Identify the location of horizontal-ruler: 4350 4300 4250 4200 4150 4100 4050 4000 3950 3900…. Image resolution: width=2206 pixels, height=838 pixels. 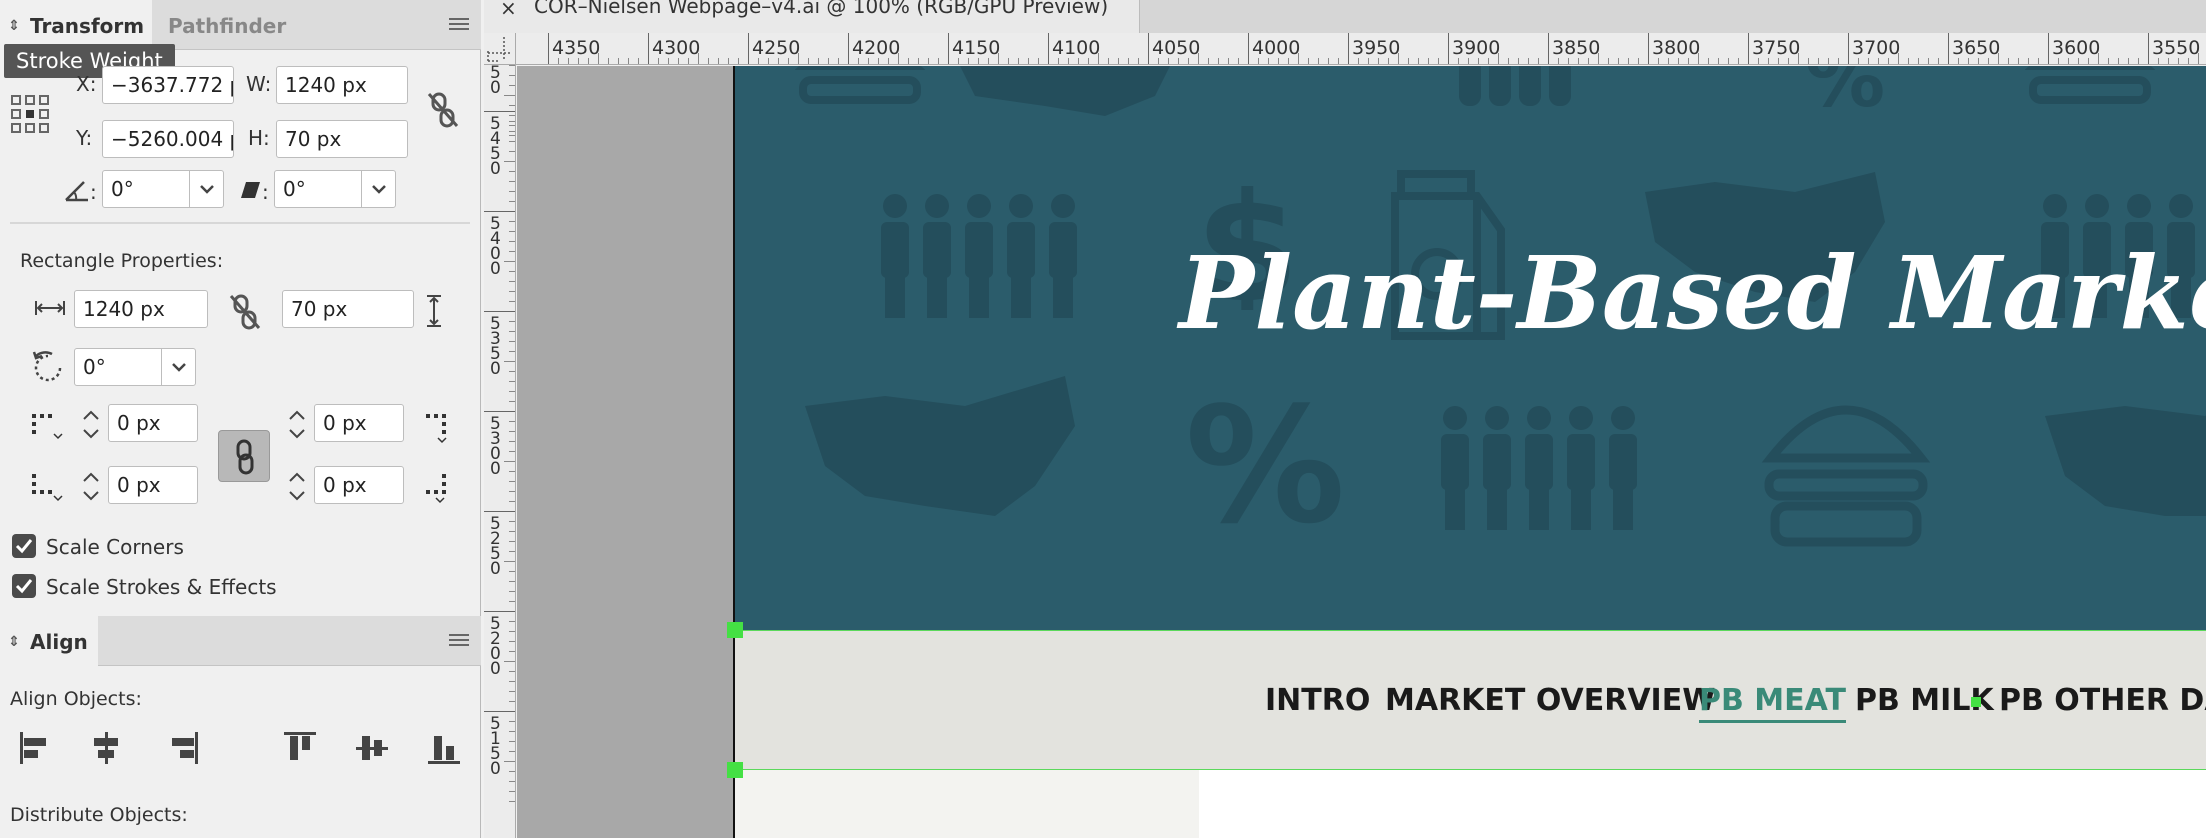
(1361, 49).